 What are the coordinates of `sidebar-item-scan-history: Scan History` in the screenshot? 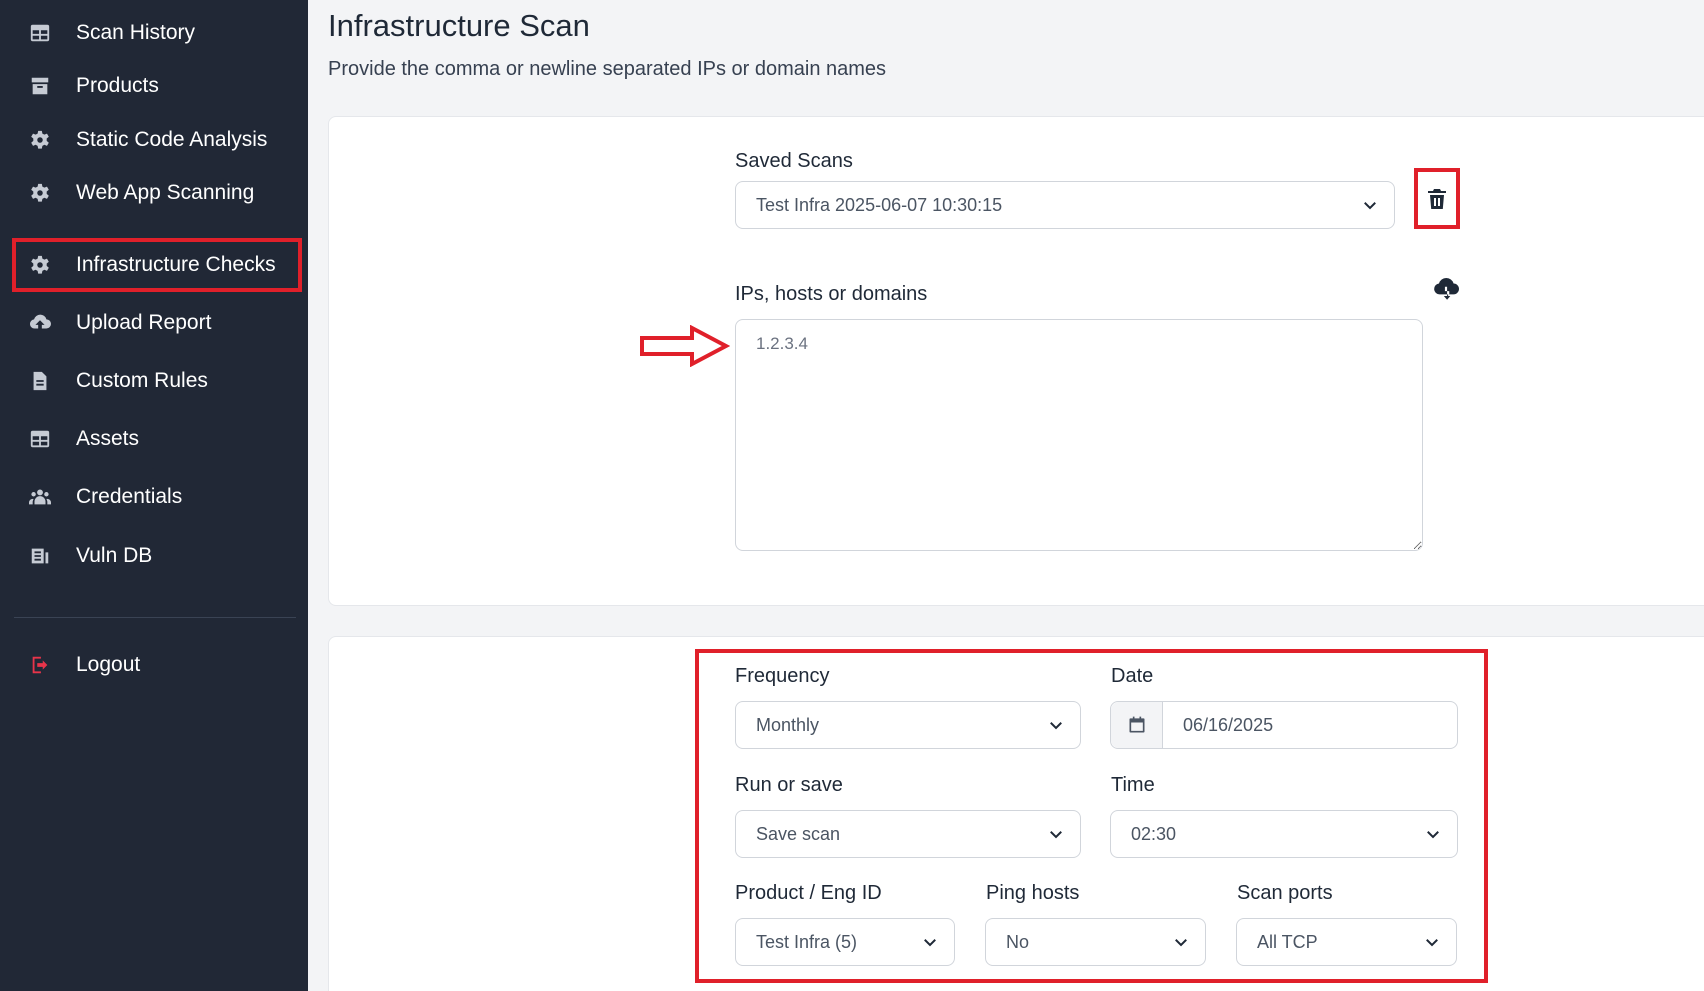 It's located at (157, 33).